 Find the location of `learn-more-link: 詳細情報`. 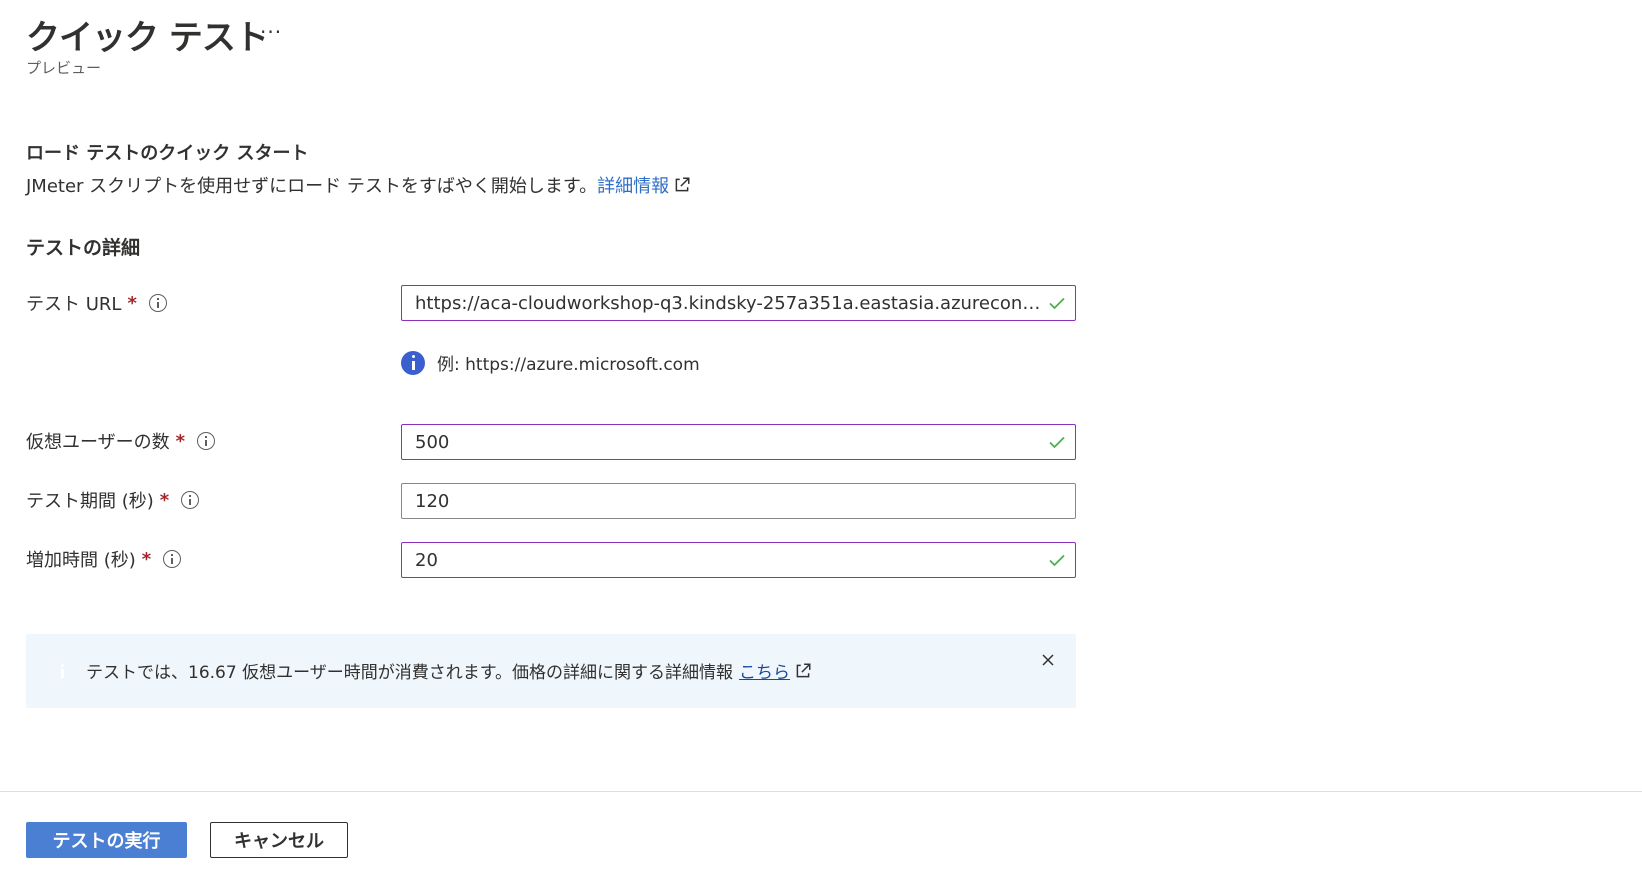

learn-more-link: 詳細情報 is located at coordinates (644, 186).